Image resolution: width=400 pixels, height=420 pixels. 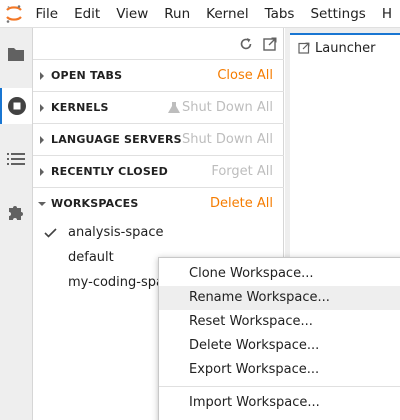 I want to click on shut-down-all-servers-button: Shut Down All, so click(x=227, y=139).